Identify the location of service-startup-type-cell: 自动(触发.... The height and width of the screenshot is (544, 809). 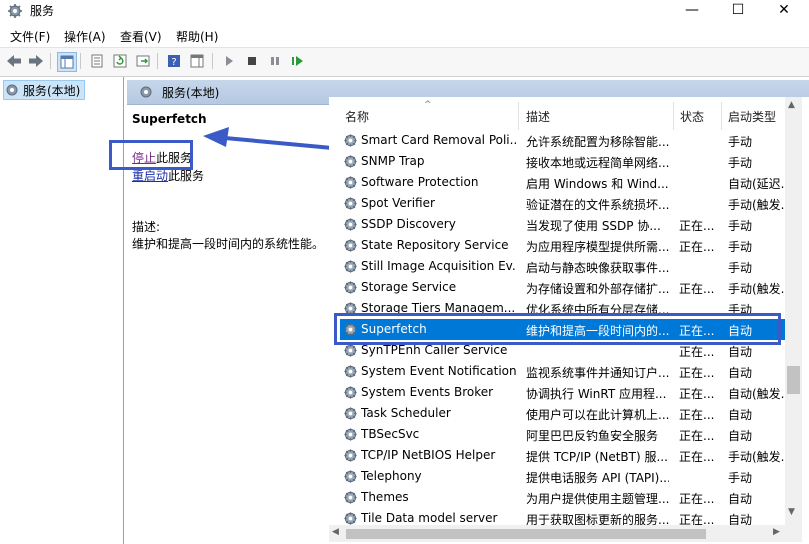
(758, 394).